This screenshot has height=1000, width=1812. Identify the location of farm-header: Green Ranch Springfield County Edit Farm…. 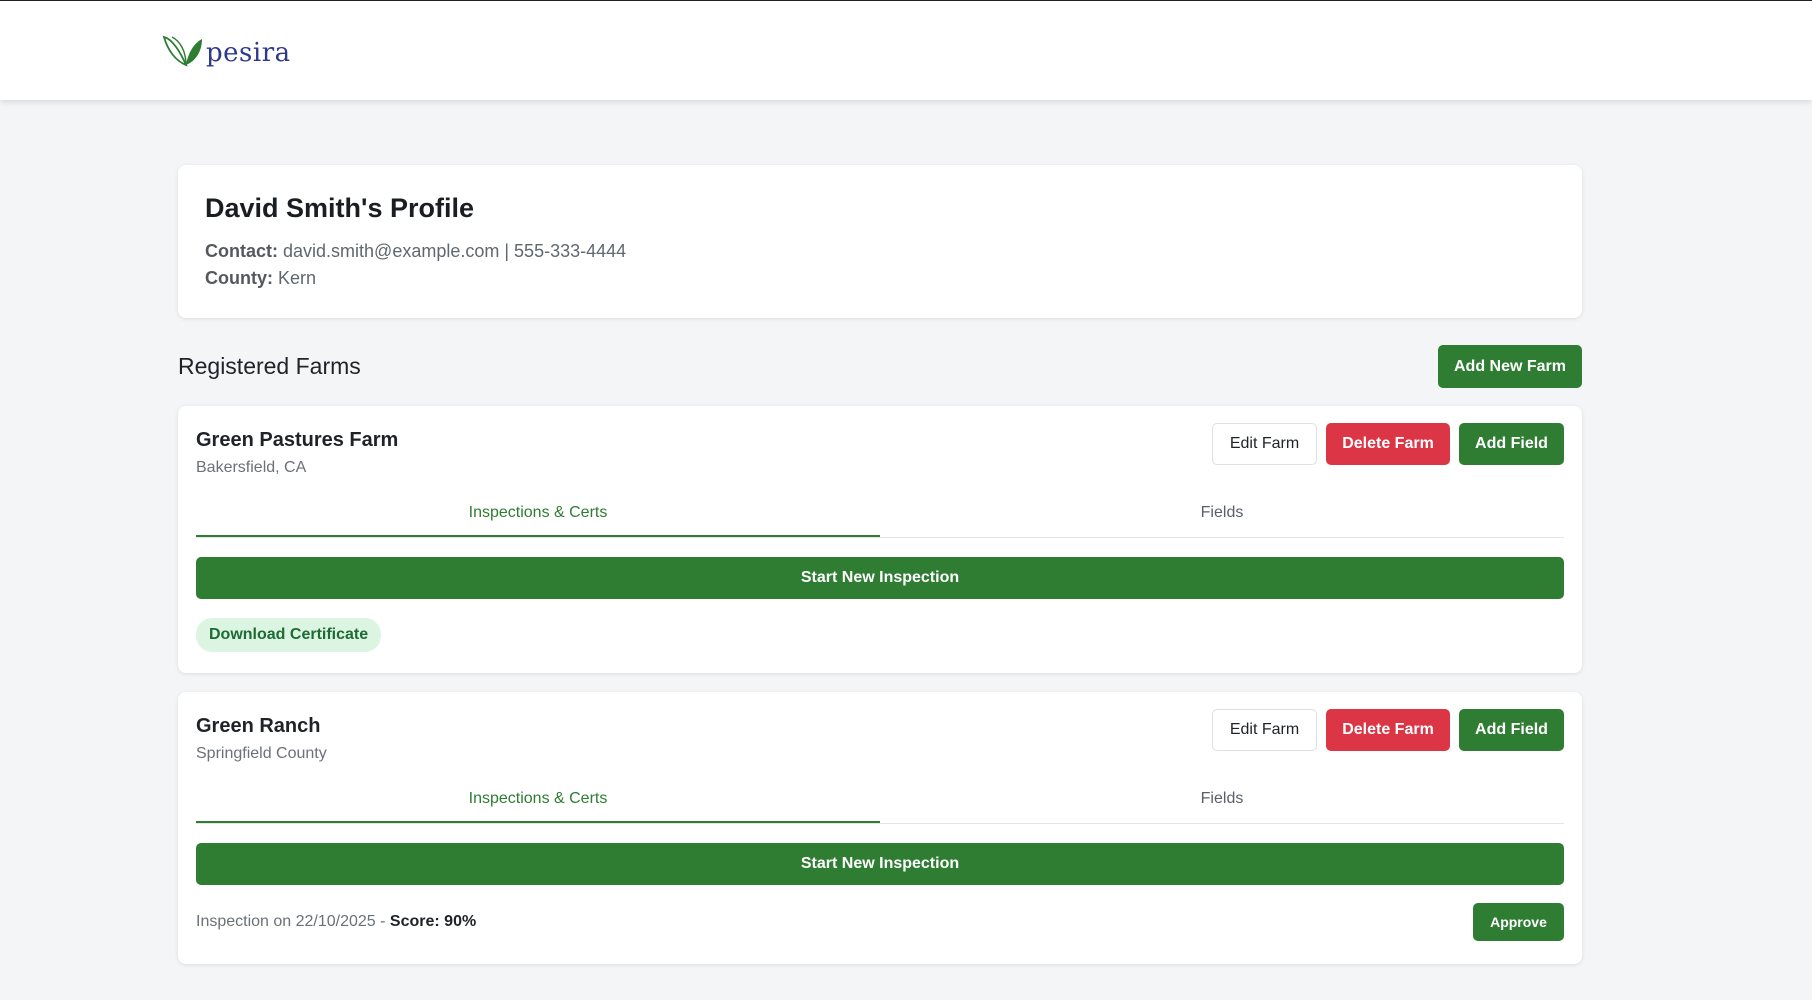
(880, 744).